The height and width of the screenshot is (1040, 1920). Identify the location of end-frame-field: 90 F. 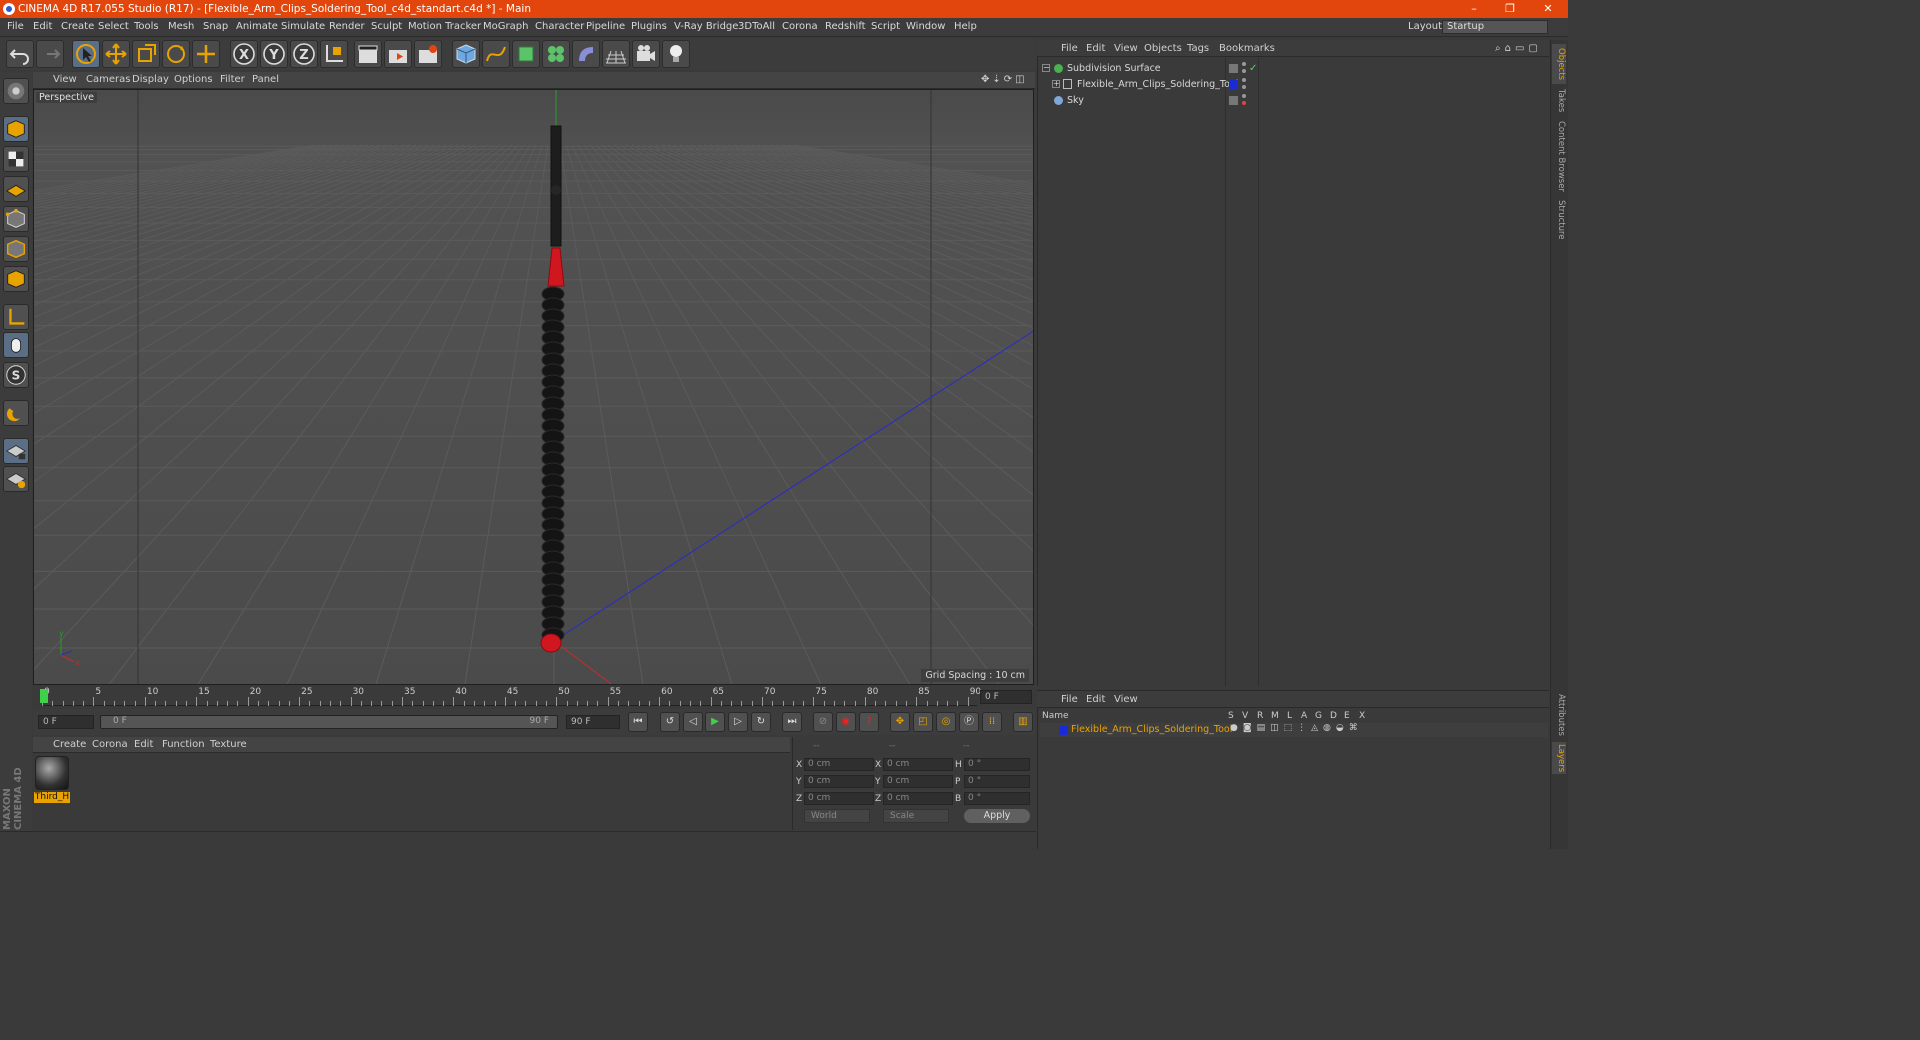
(593, 722).